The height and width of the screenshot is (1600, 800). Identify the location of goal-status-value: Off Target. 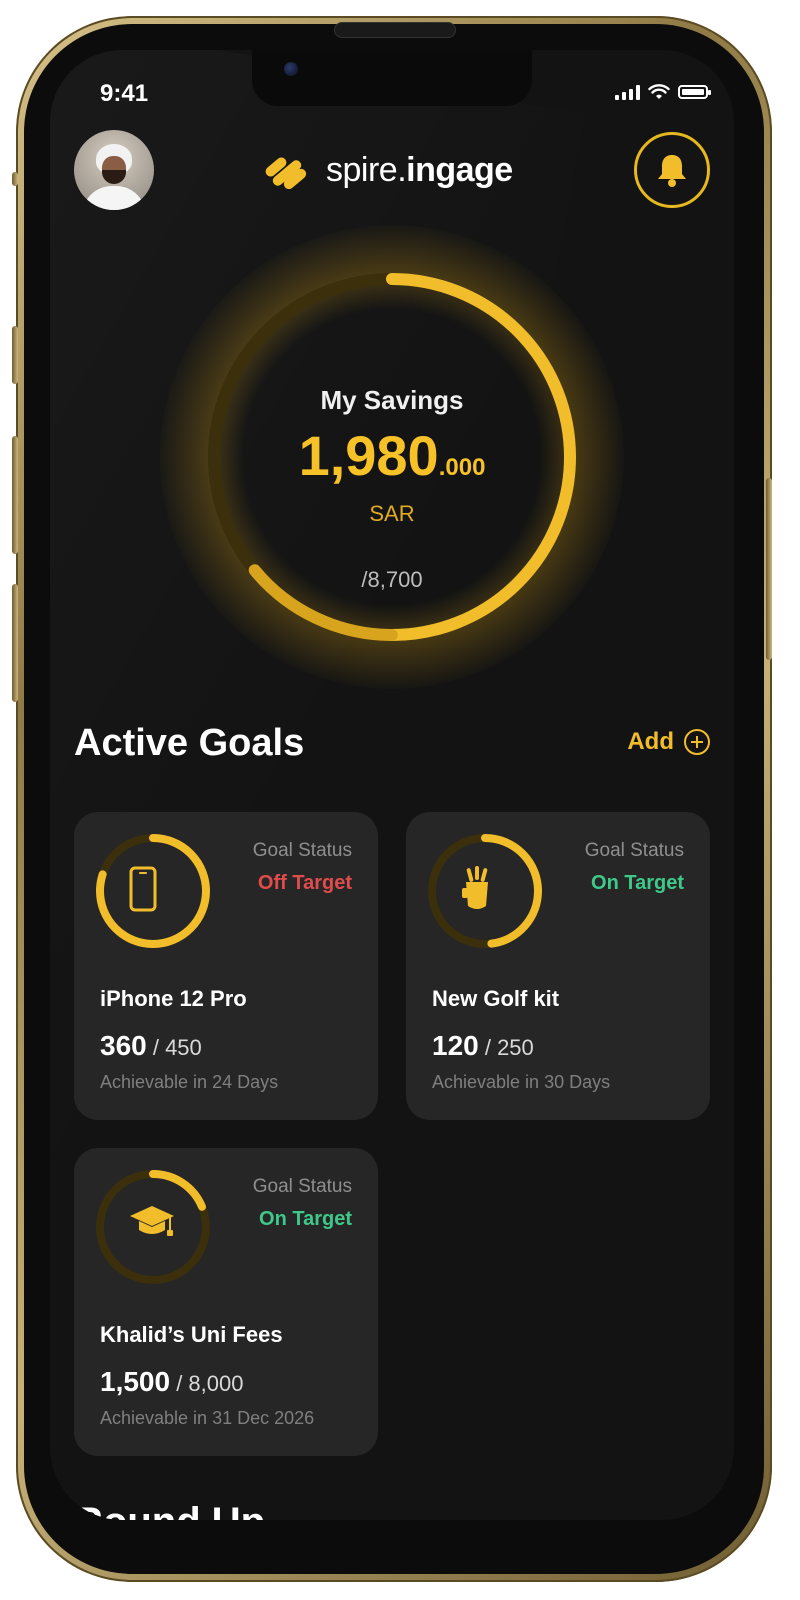
(304, 883).